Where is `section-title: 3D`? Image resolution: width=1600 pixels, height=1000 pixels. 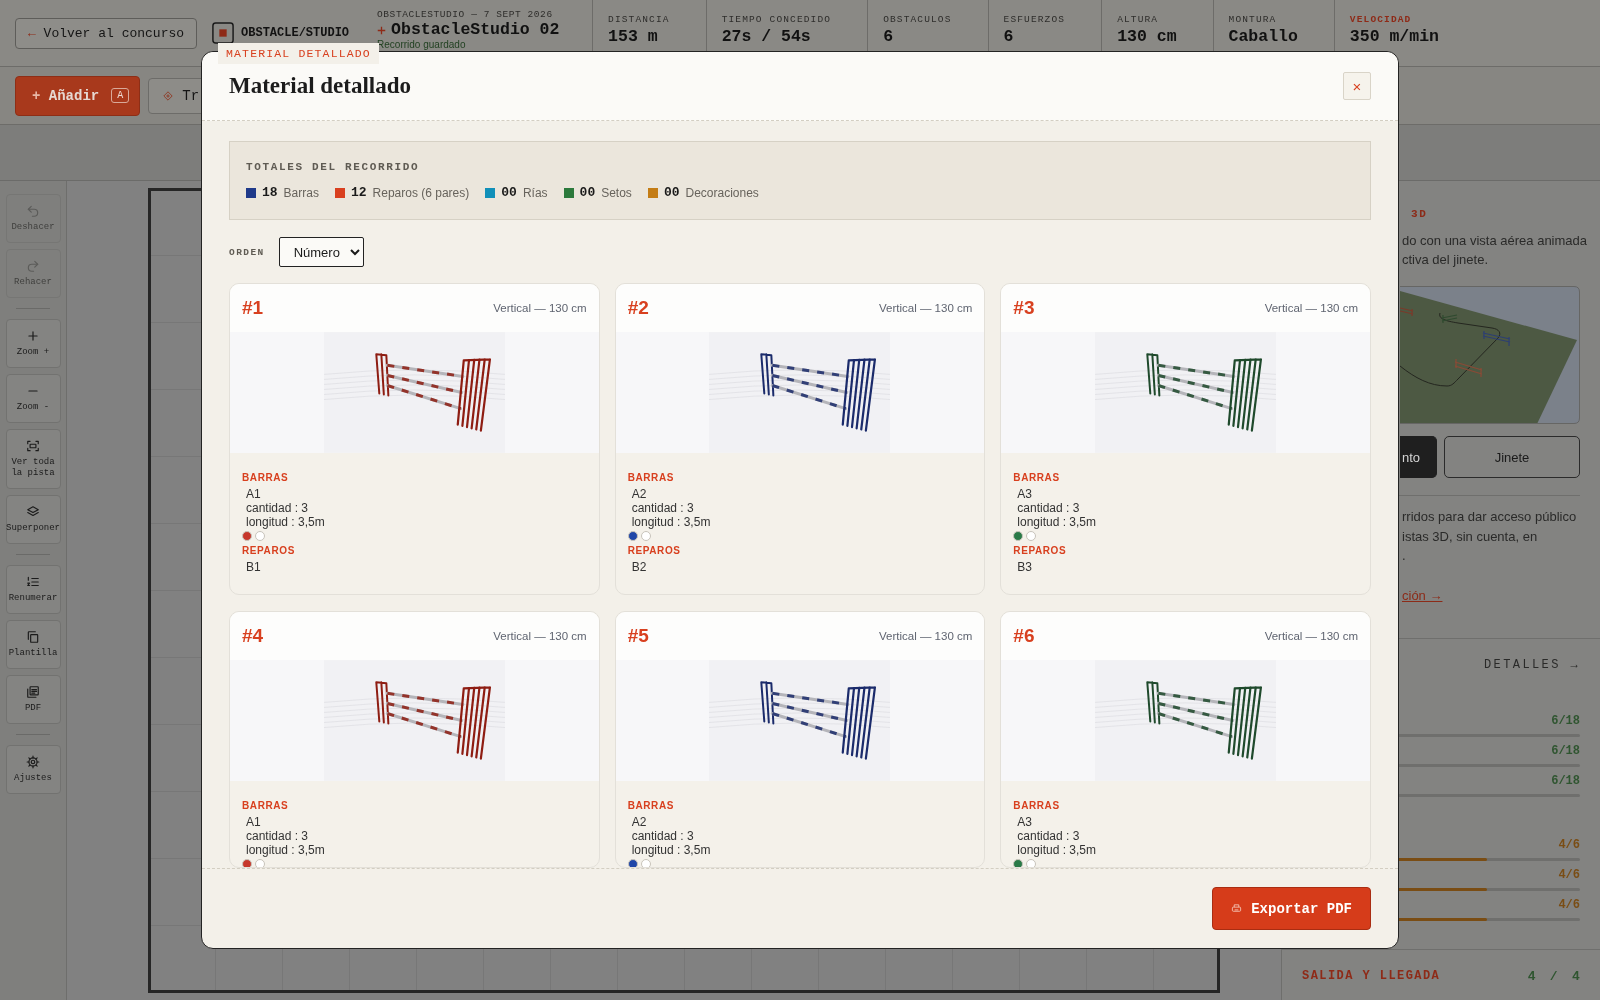 section-title: 3D is located at coordinates (1419, 214).